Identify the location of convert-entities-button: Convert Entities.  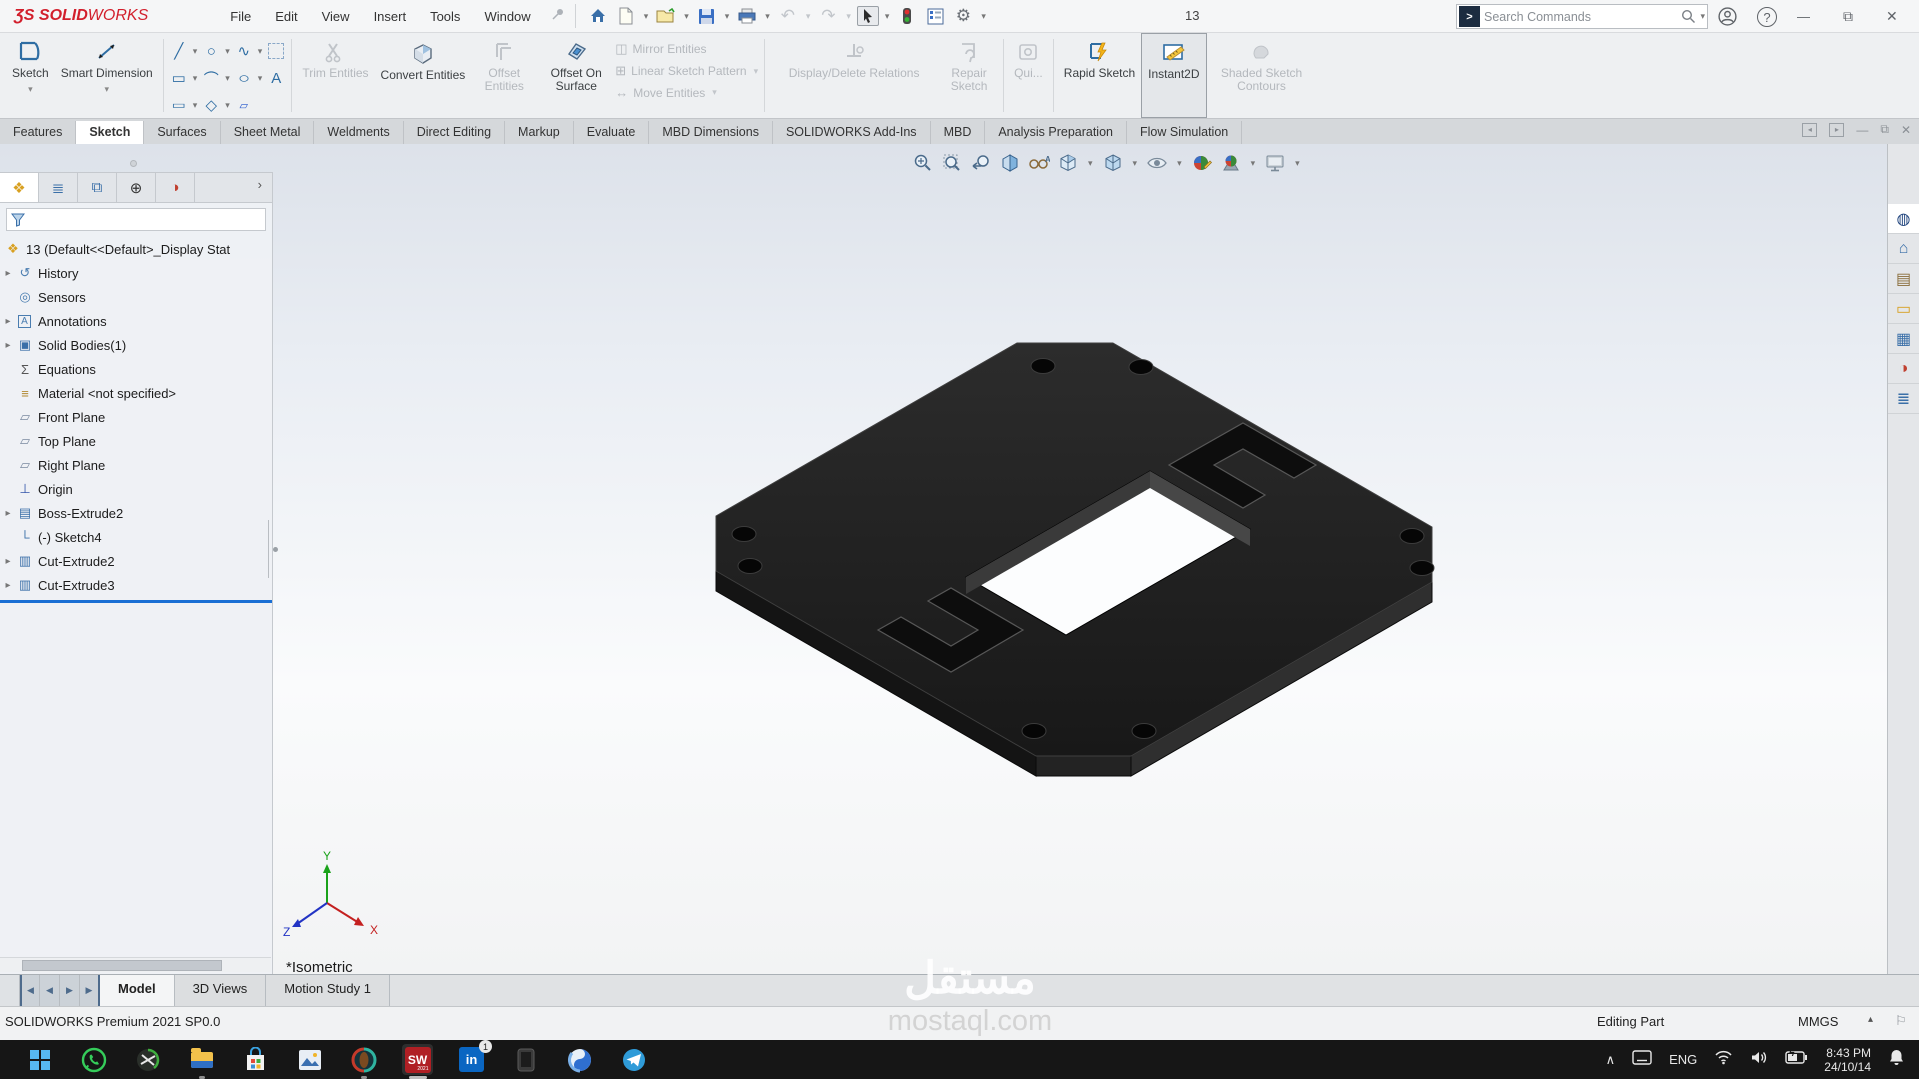
(423, 75).